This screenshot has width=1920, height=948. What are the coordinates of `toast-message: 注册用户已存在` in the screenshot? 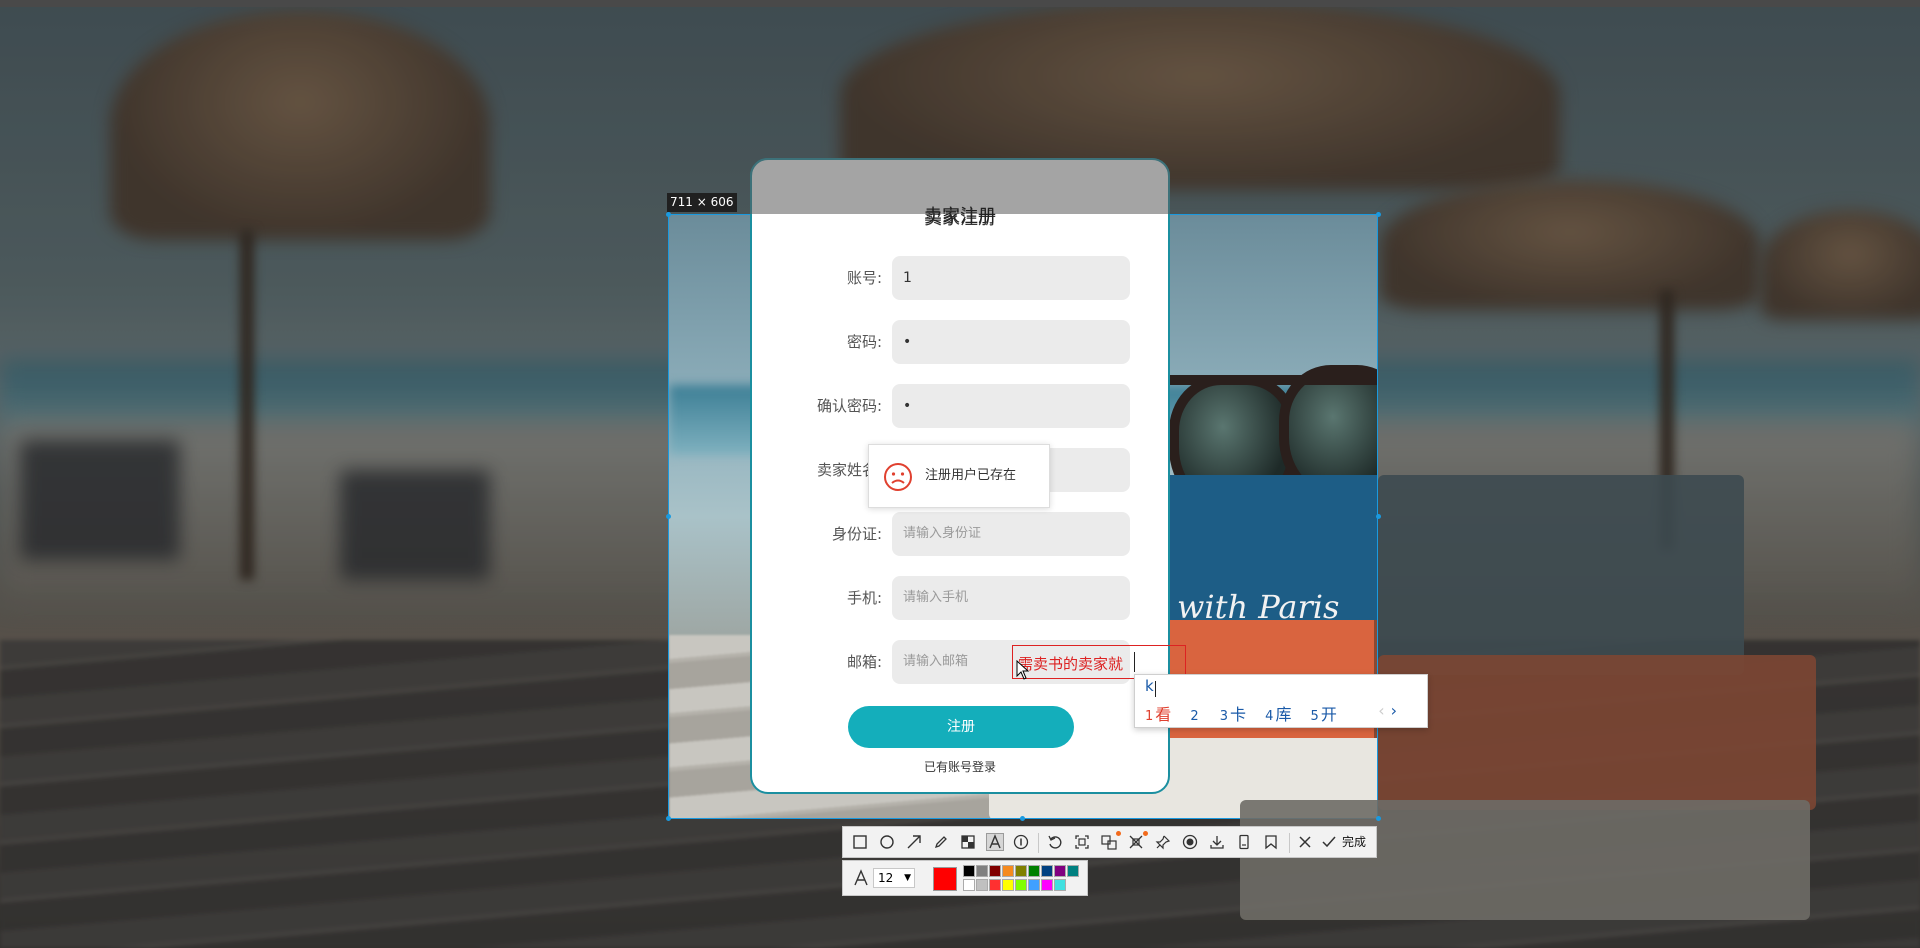 It's located at (971, 475).